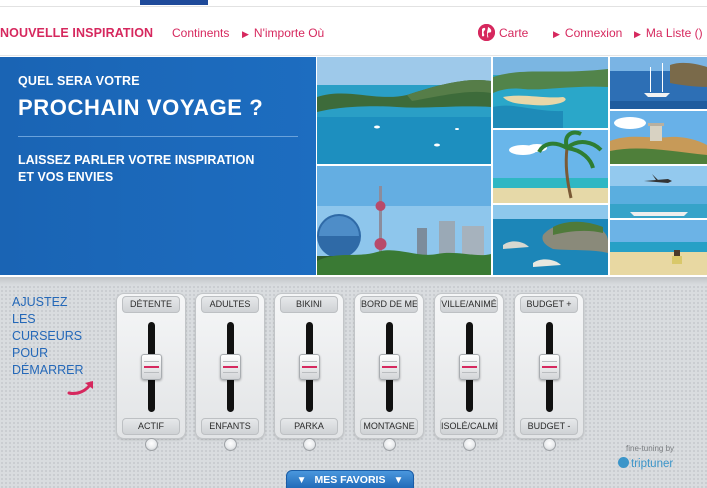  I want to click on hero-line-1: QUEL SERA VOTRE, so click(79, 81).